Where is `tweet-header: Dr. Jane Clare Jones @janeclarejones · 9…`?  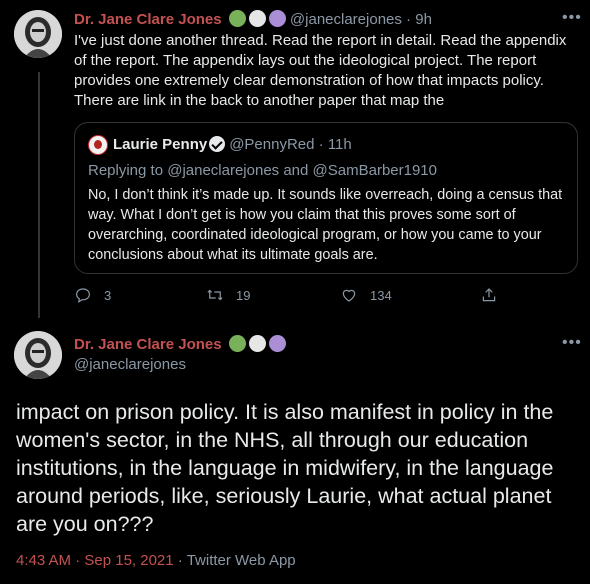
tweet-header: Dr. Jane Clare Jones @janeclarejones · 9… is located at coordinates (253, 19).